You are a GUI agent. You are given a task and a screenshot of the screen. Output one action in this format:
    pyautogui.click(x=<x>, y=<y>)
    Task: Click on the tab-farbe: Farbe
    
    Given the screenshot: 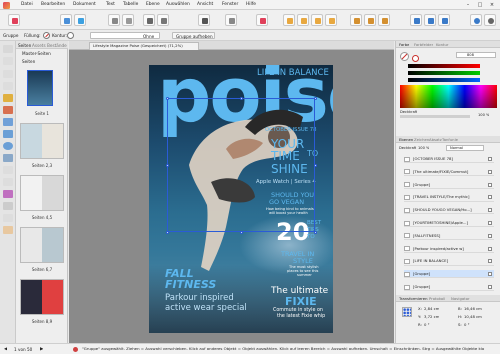 What is the action you would take?
    pyautogui.click(x=404, y=45)
    